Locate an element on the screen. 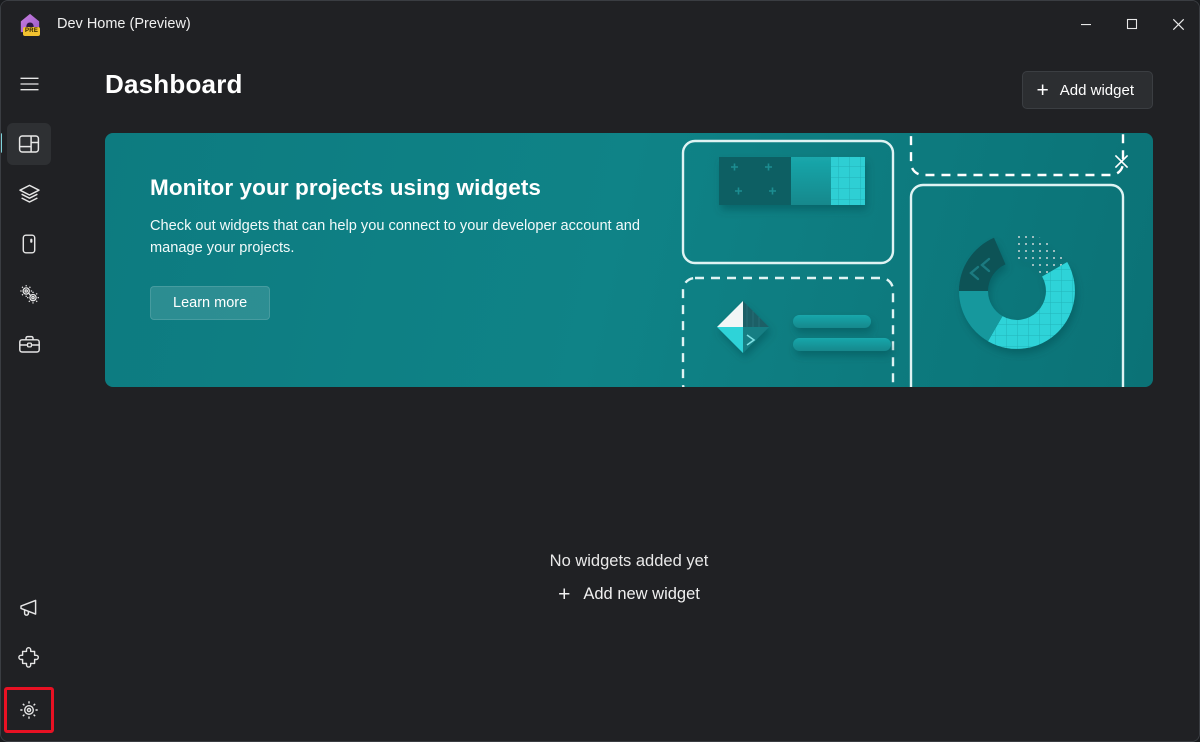 Image resolution: width=1200 pixels, height=742 pixels. sidebar-item-settings is located at coordinates (29, 710).